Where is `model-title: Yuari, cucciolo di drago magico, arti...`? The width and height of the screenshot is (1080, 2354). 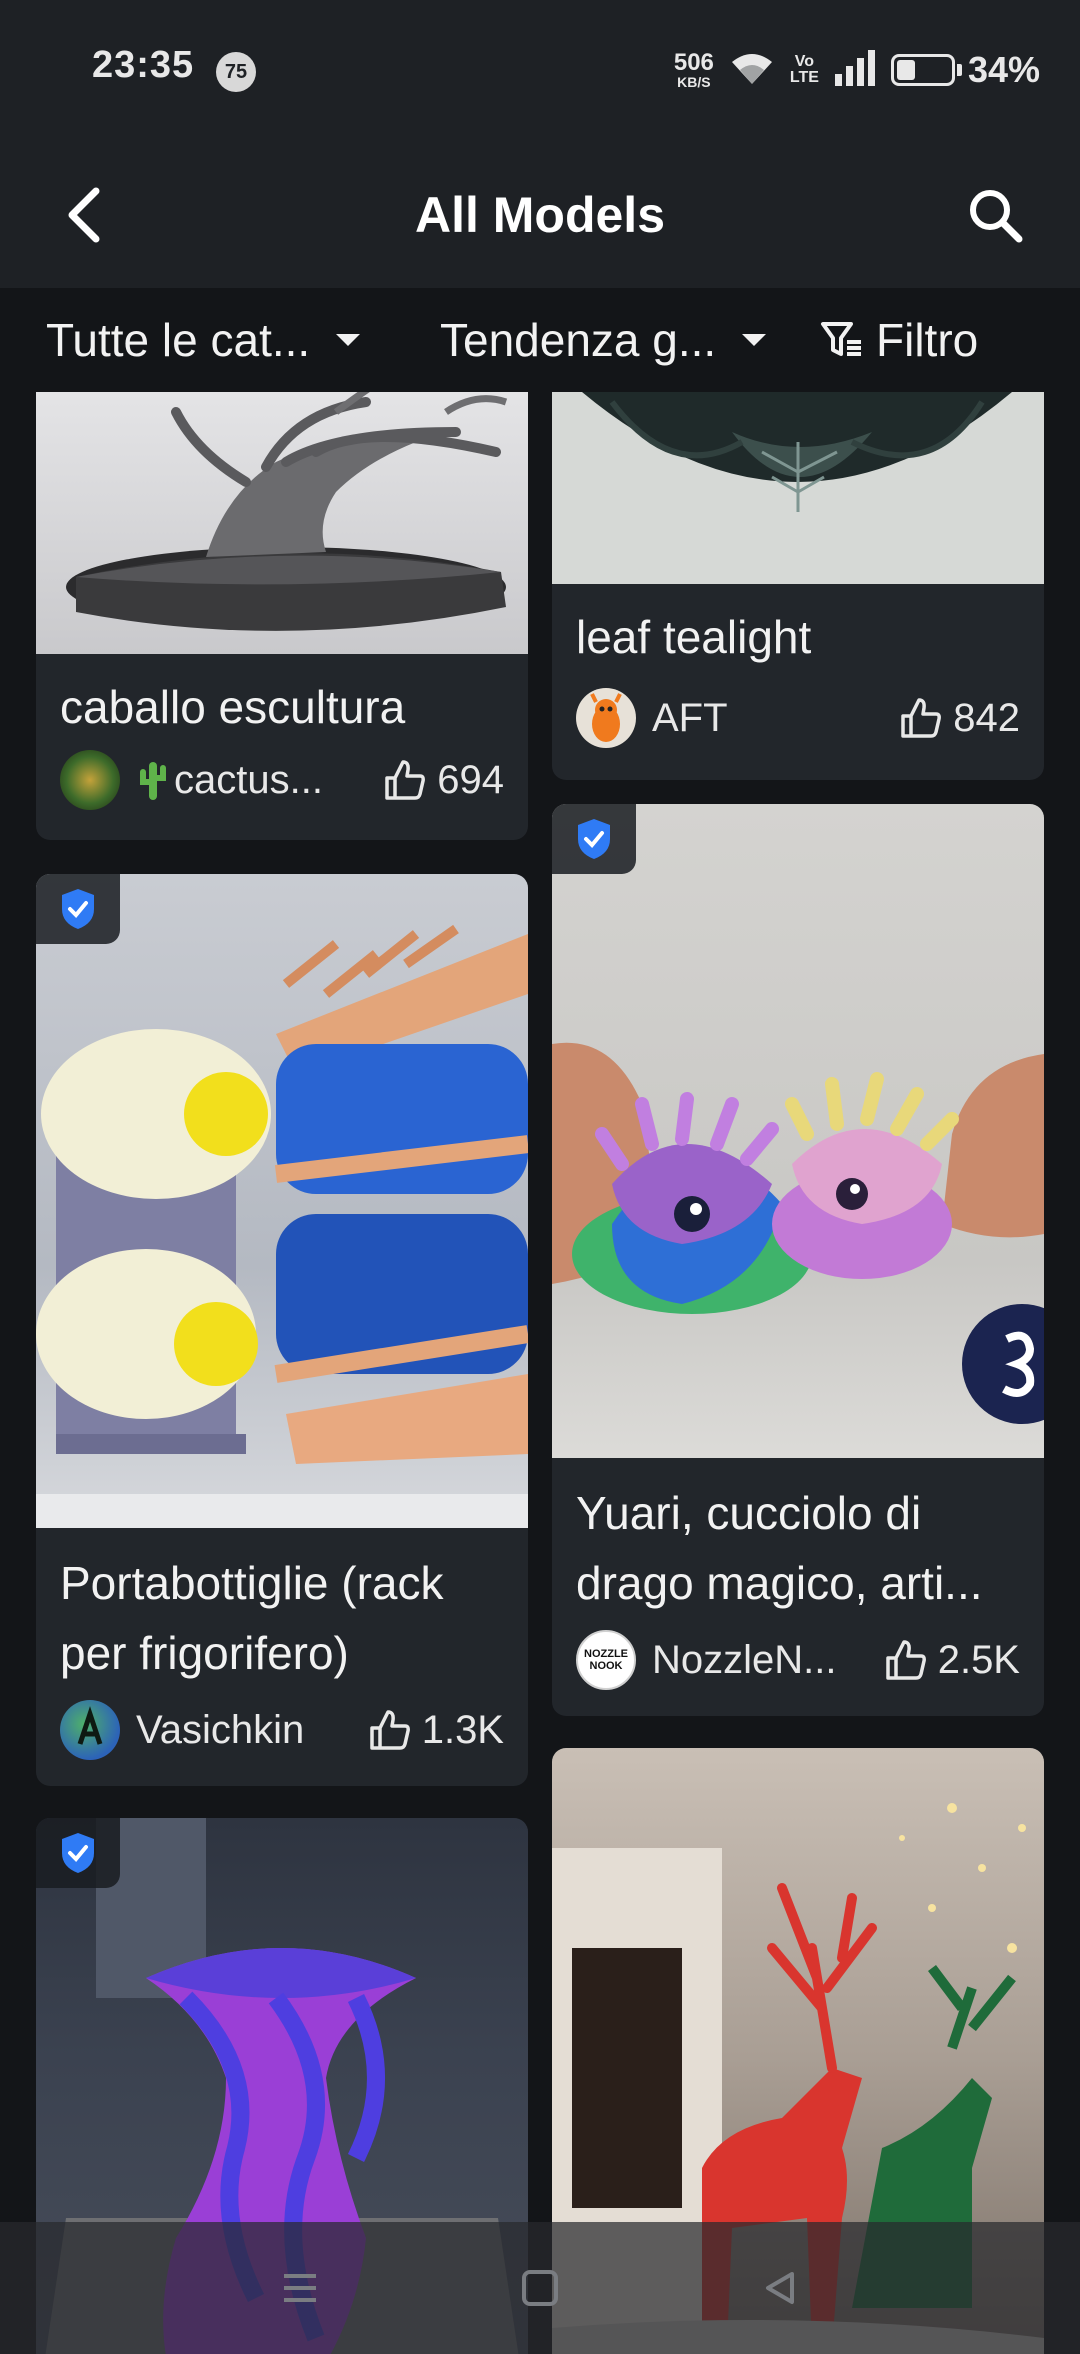 model-title: Yuari, cucciolo di drago magico, arti... is located at coordinates (779, 1548).